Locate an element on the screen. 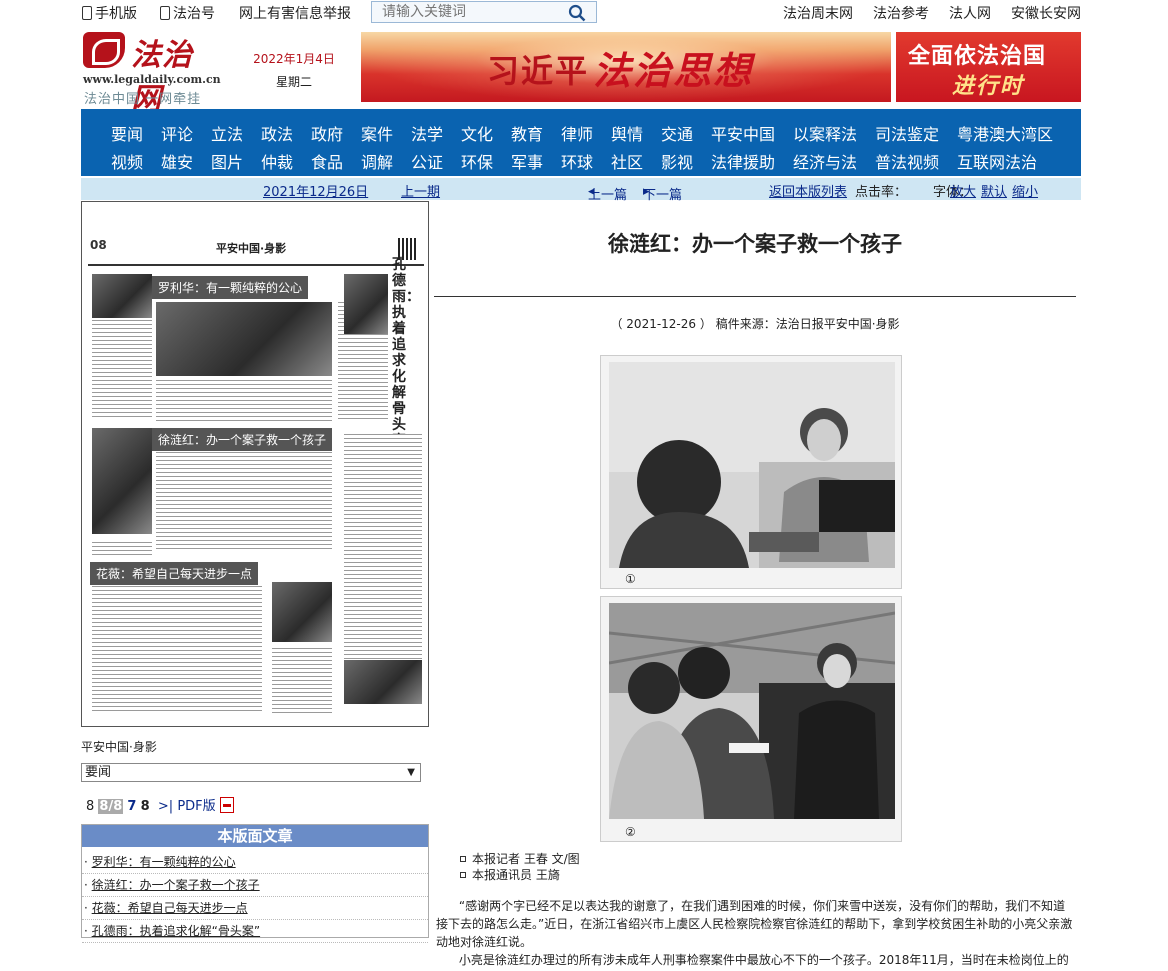  nav-item: 教育 is located at coordinates (527, 133).